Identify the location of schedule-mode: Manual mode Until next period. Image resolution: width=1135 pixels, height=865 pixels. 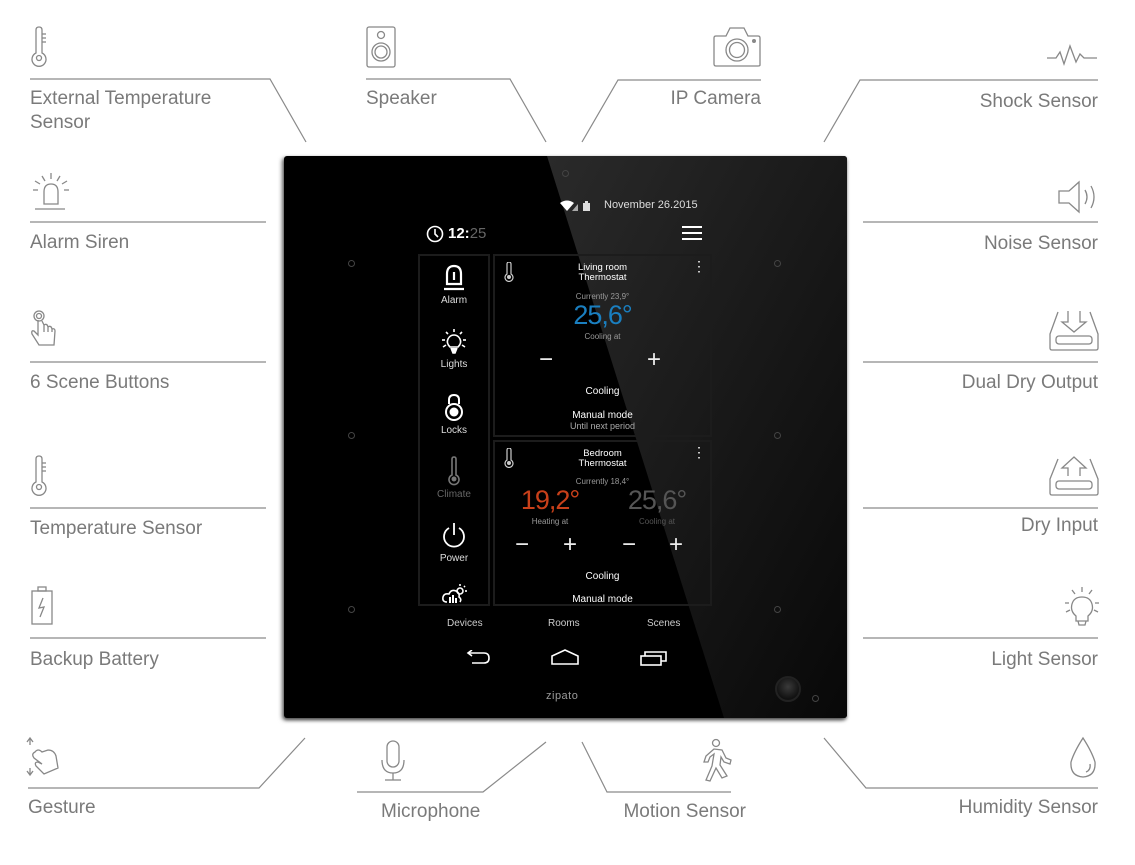
(602, 421).